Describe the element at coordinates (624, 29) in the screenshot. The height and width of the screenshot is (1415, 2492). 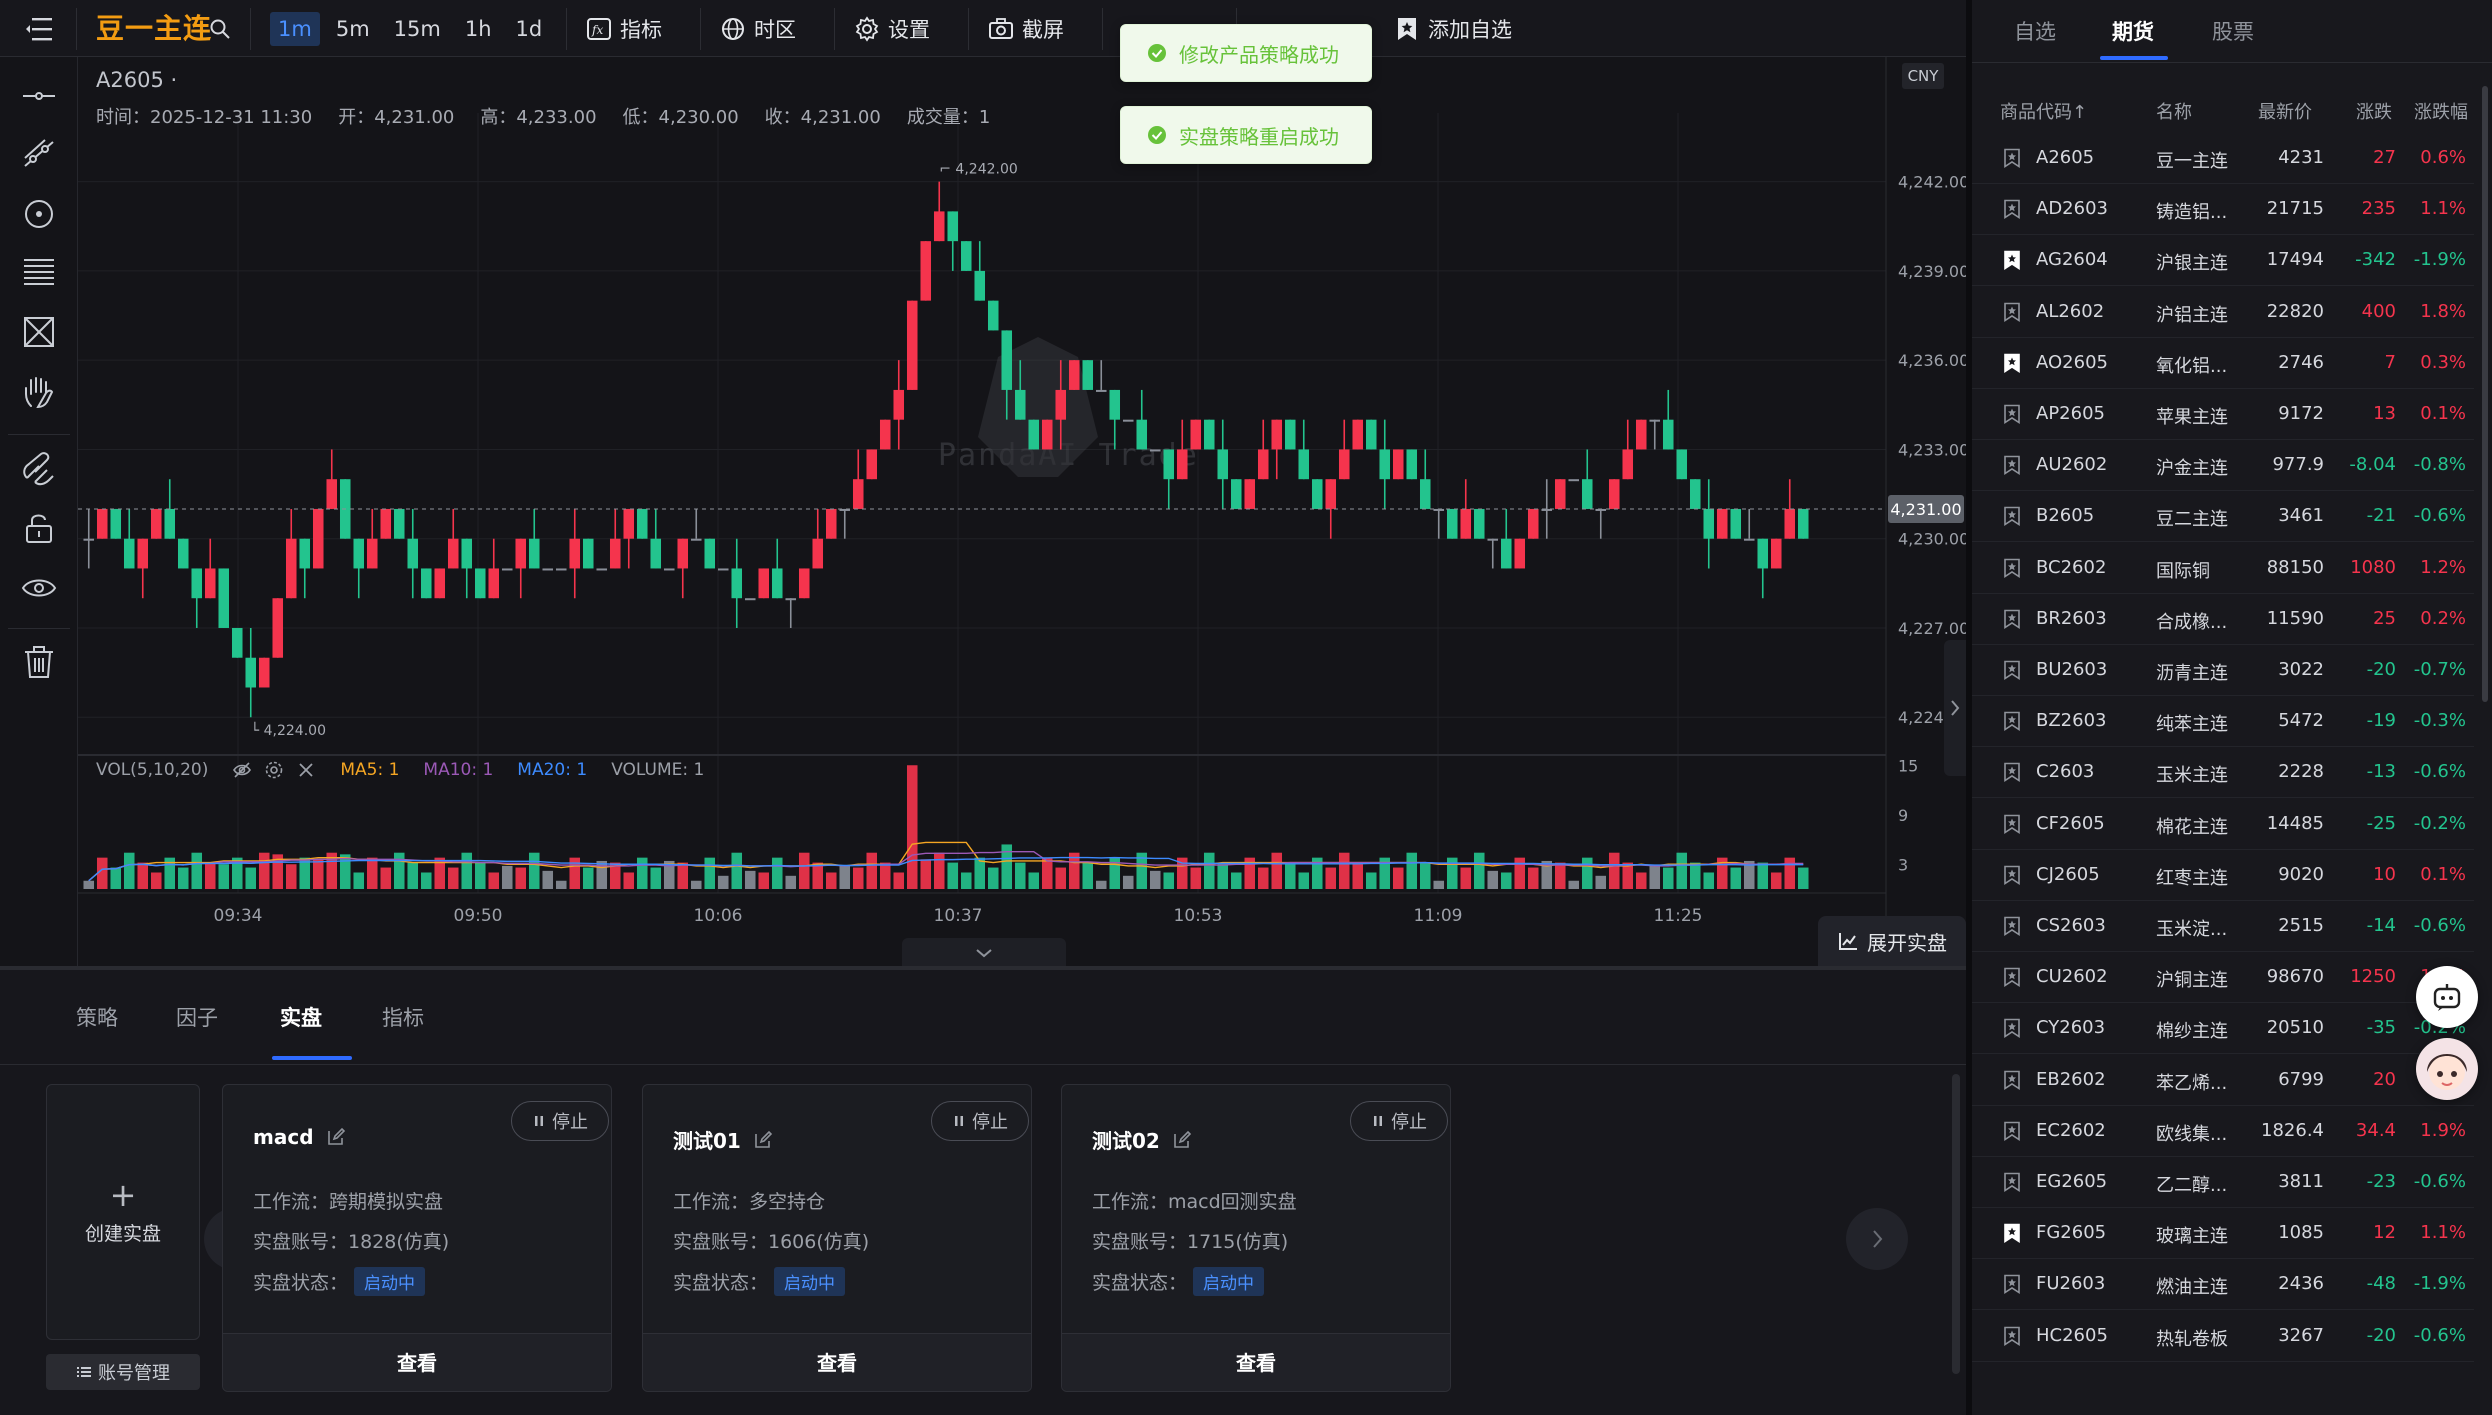
I see `indicator-button: fx 指标` at that location.